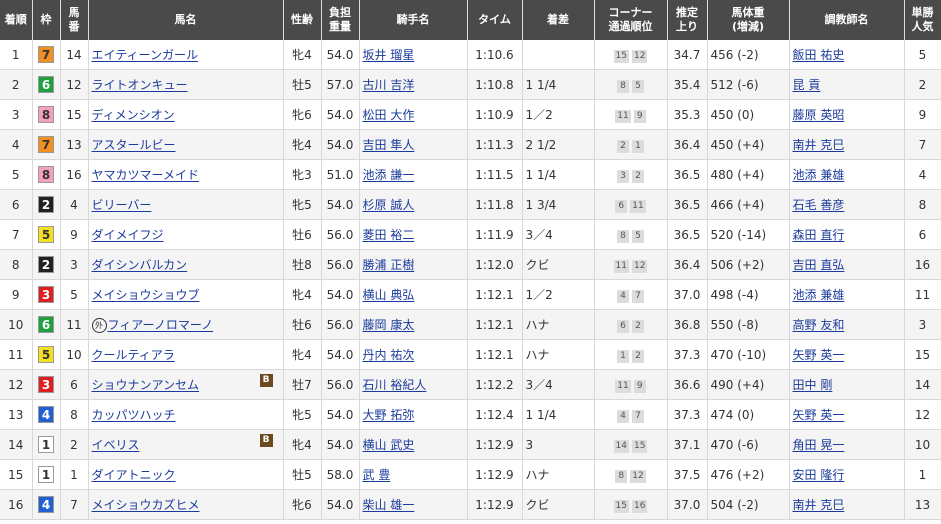 This screenshot has width=941, height=524. What do you see at coordinates (186, 444) in the screenshot?
I see `horse-cell: イベリス B` at bounding box center [186, 444].